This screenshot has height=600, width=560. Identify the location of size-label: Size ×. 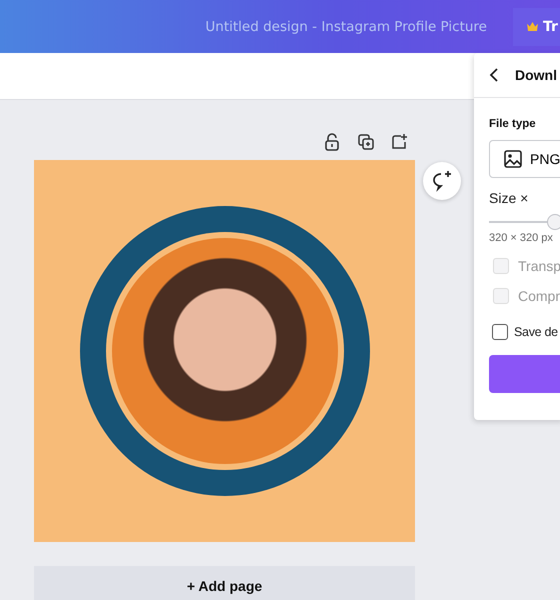
(509, 198).